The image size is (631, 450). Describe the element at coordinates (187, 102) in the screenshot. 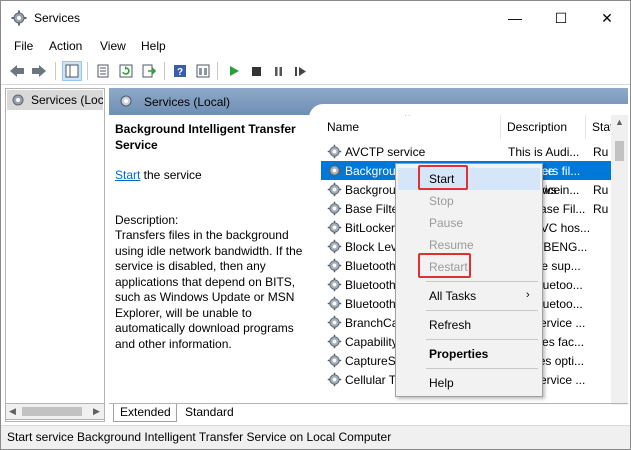

I see `main-header-title: Services (Local)` at that location.